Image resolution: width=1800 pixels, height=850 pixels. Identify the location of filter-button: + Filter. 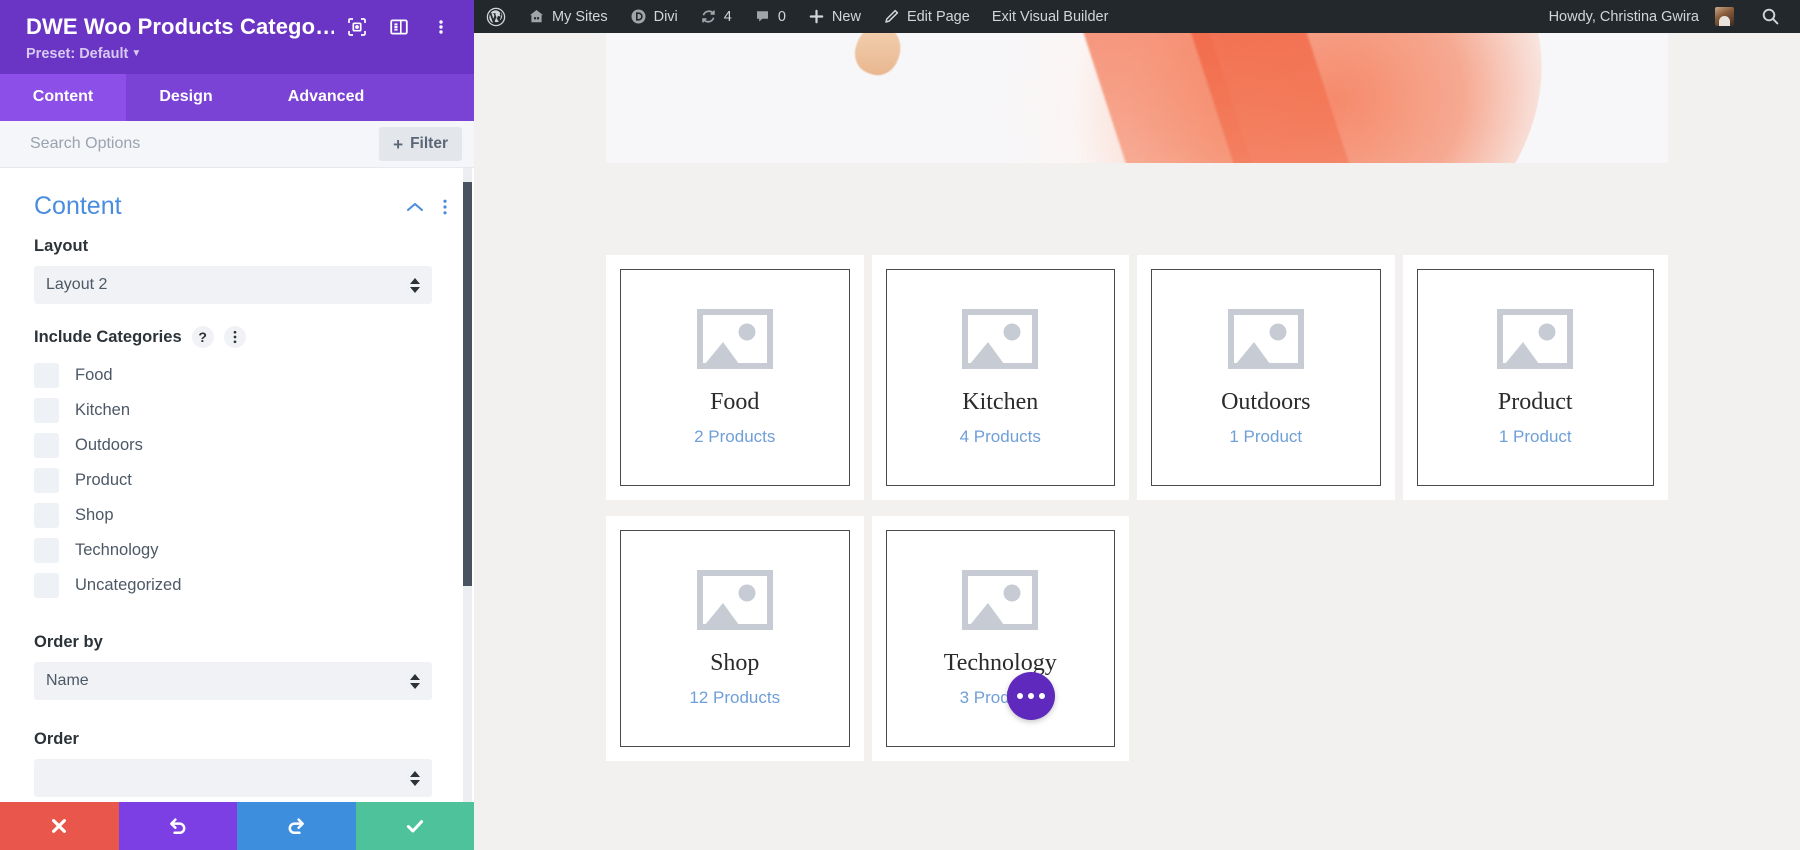
(420, 144).